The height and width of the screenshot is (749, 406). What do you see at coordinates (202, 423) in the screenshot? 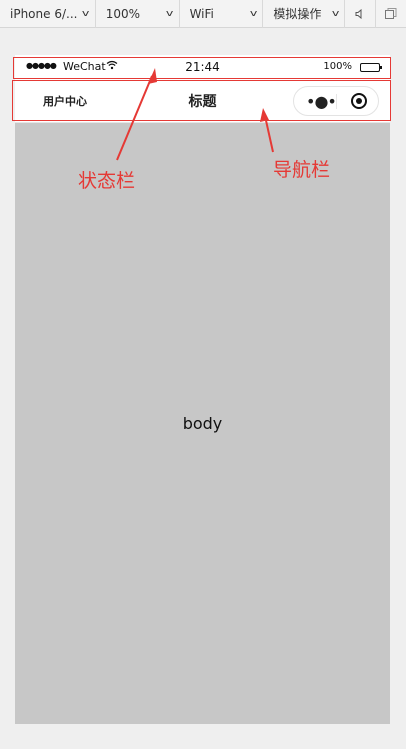
I see `body-label: body` at bounding box center [202, 423].